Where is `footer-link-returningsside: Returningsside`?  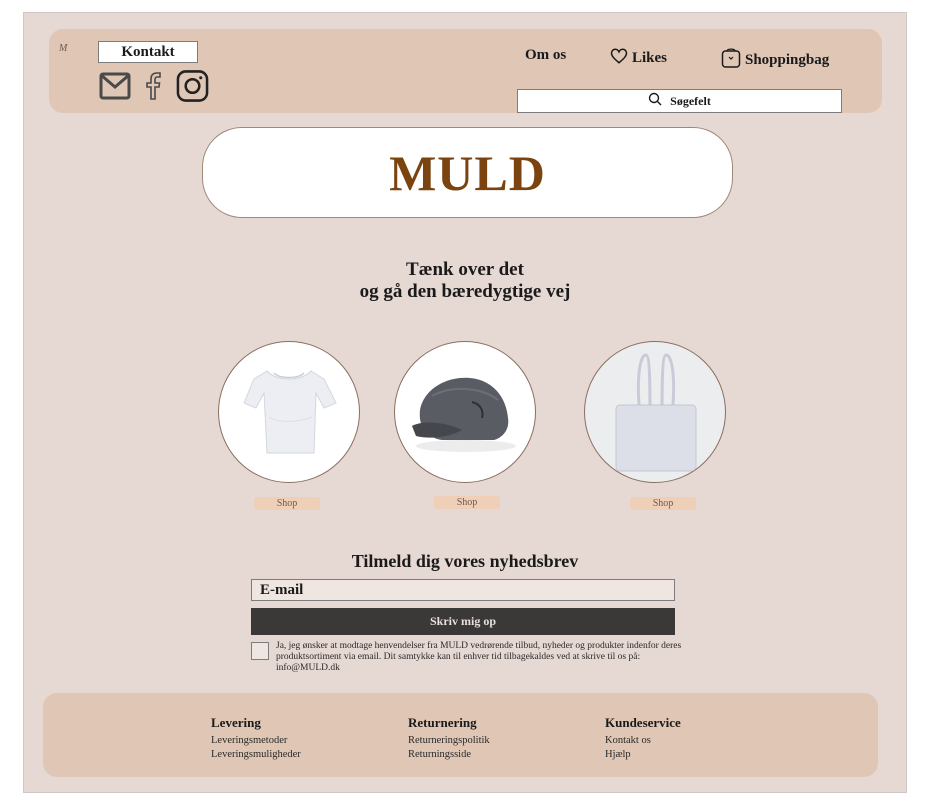 footer-link-returningsside: Returningsside is located at coordinates (449, 755).